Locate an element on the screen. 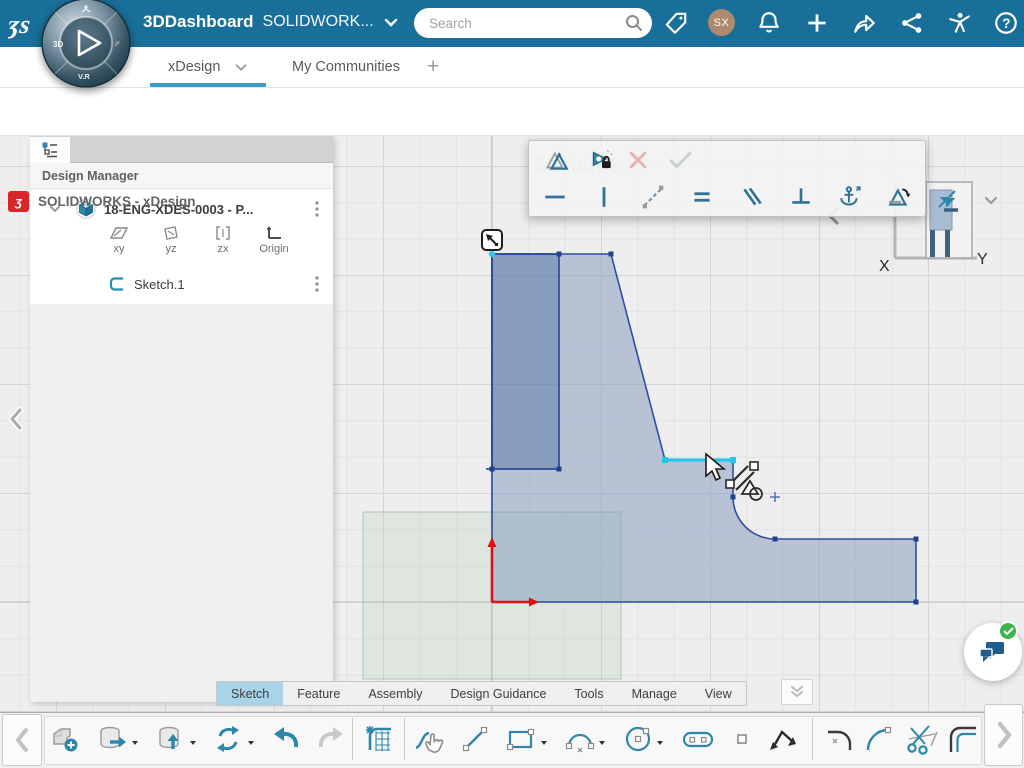  redo-button is located at coordinates (331, 739).